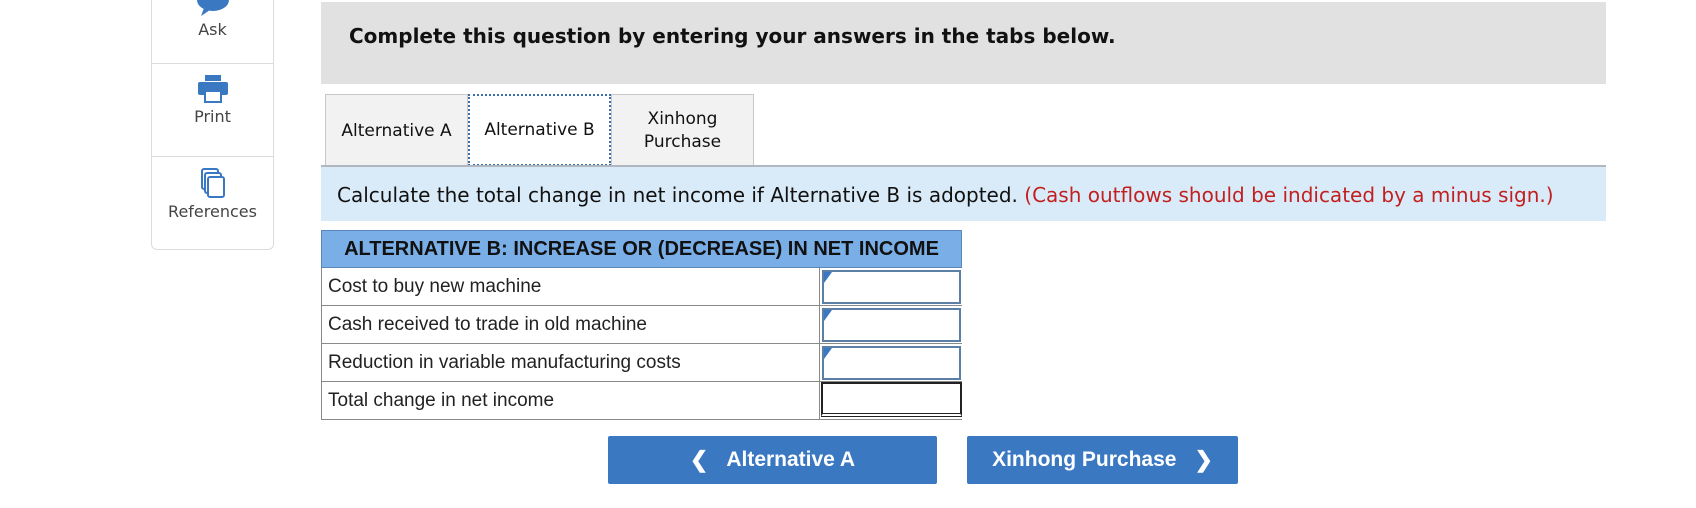 This screenshot has width=1696, height=508. What do you see at coordinates (212, 89) in the screenshot?
I see `printer-icon` at bounding box center [212, 89].